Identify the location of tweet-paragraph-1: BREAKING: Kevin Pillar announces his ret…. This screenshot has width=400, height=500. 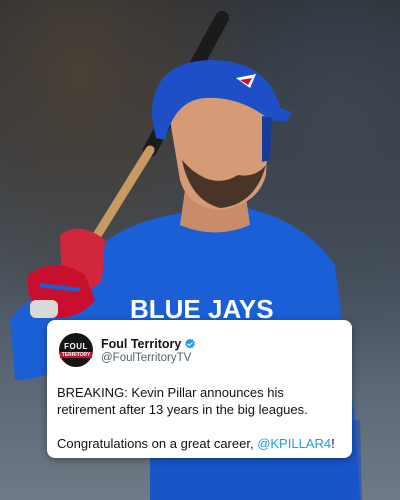
(182, 401).